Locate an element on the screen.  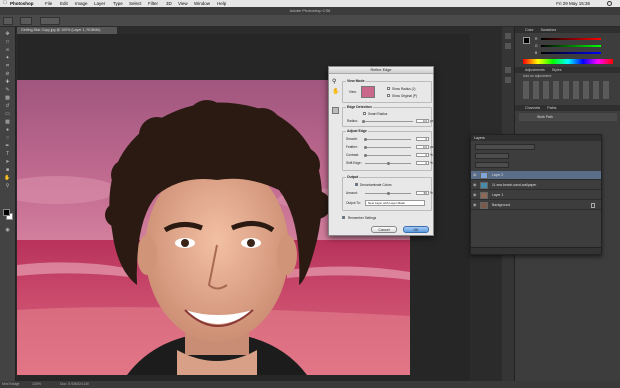
spotlight-icon is located at coordinates (609, 3).